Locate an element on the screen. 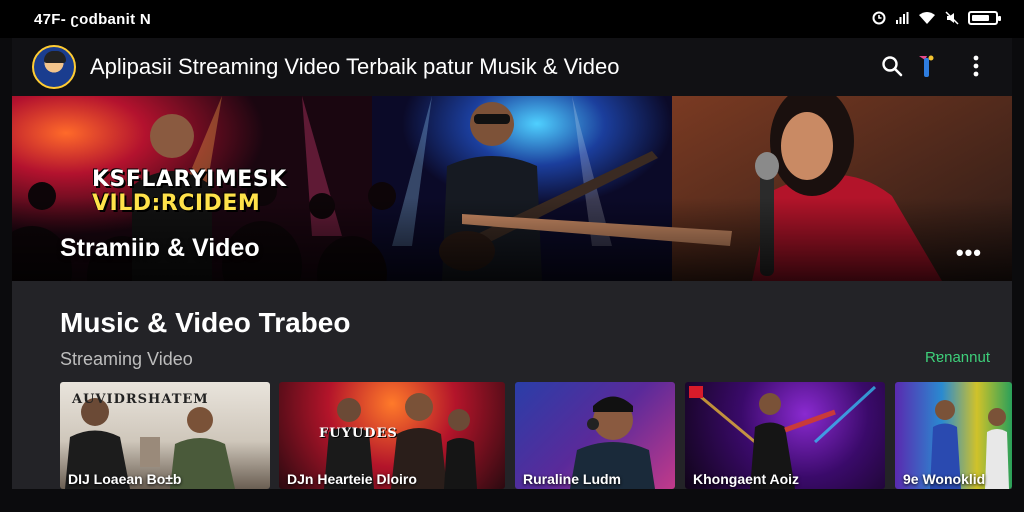  bottom-edge is located at coordinates (512, 500).